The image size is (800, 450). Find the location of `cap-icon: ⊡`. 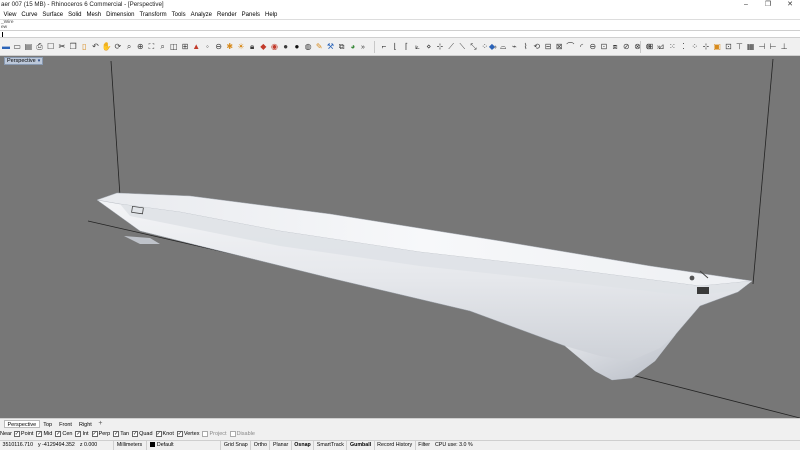

cap-icon: ⊡ is located at coordinates (604, 47).